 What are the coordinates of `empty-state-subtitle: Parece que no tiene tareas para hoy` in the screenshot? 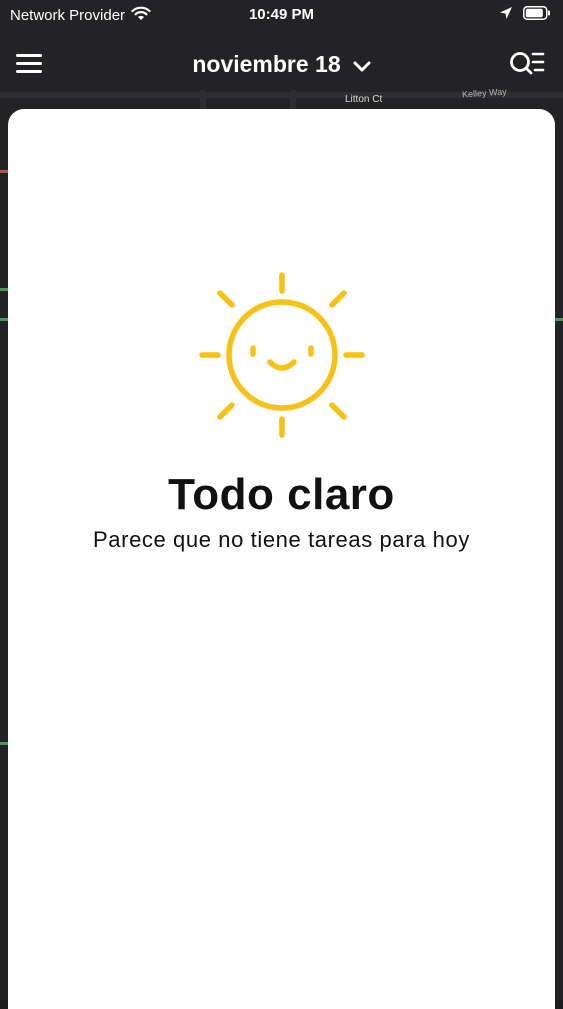 It's located at (281, 539).